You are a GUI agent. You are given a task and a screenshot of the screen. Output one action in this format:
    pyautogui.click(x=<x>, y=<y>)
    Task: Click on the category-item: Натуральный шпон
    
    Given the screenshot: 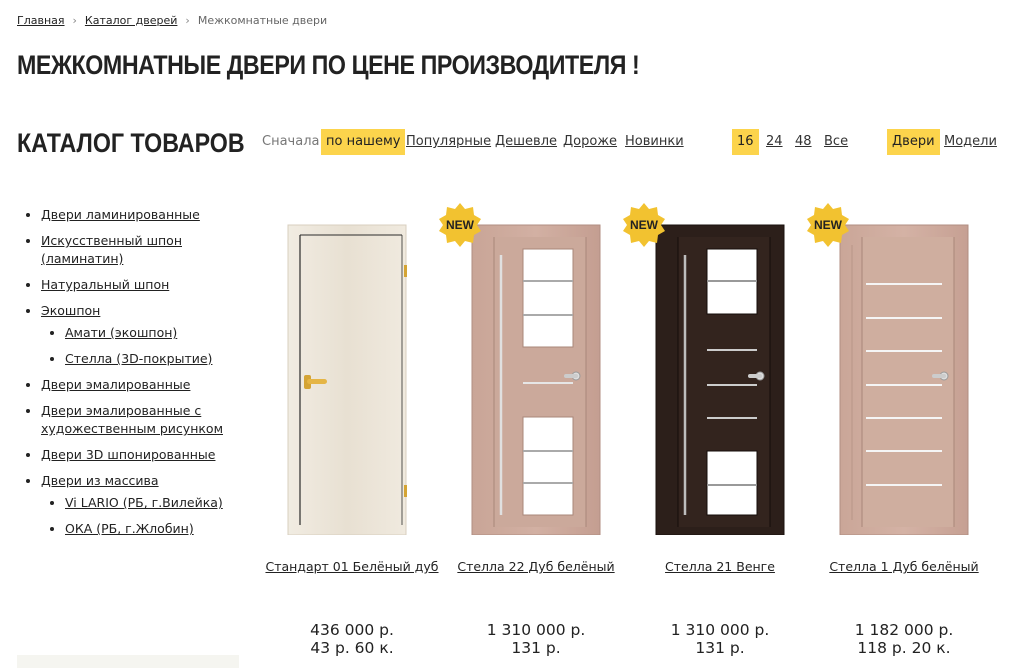 What is the action you would take?
    pyautogui.click(x=132, y=285)
    